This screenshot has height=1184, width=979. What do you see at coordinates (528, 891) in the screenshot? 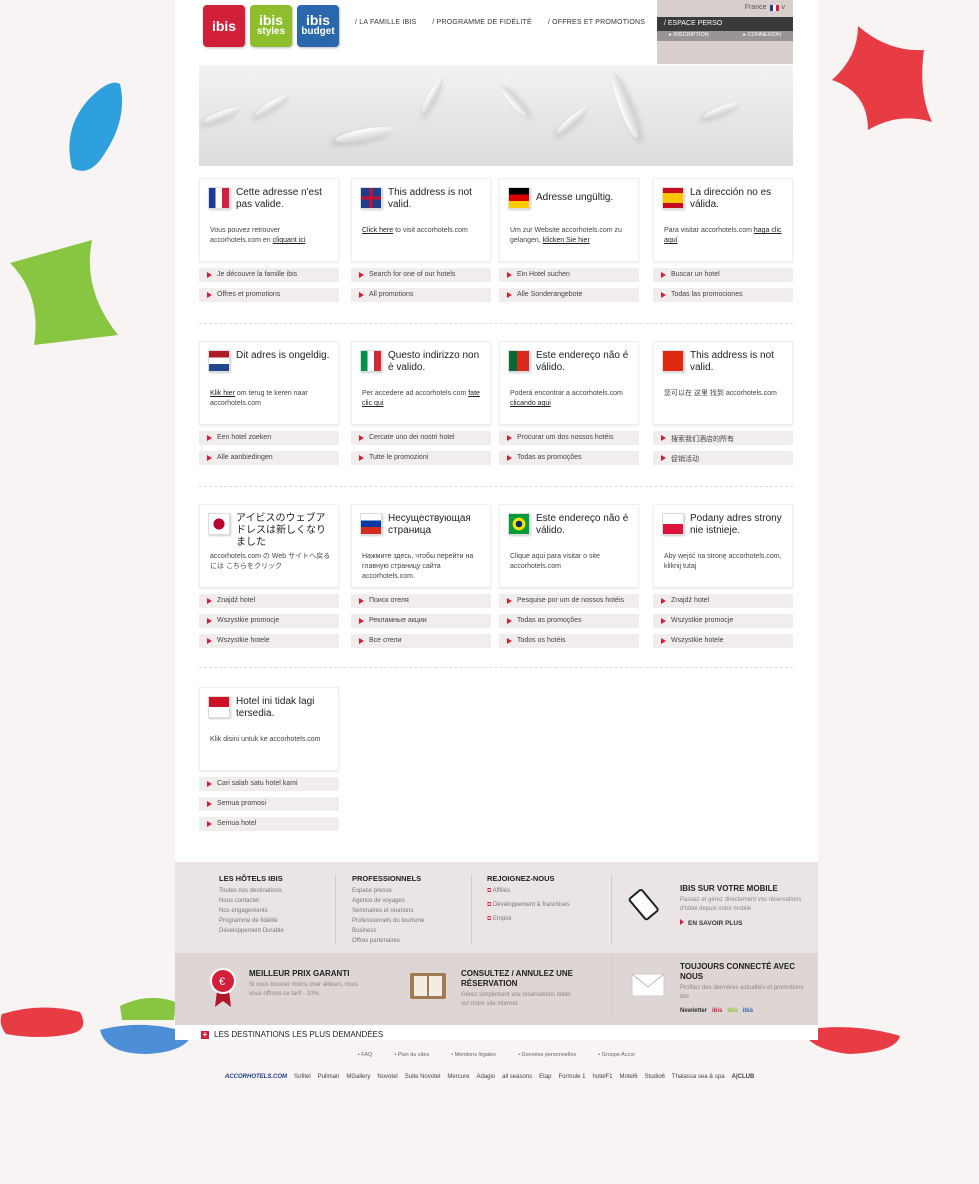
I see `footer-link: ⧉ Affiliés` at bounding box center [528, 891].